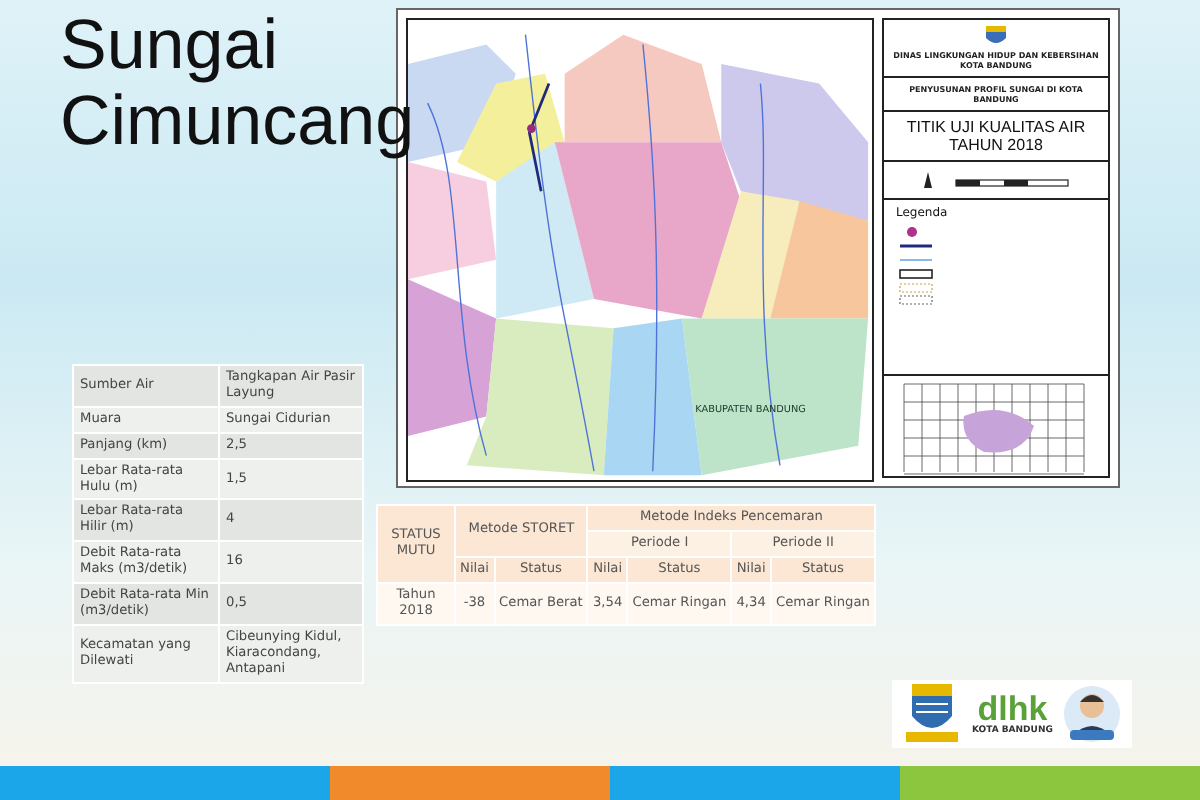 The width and height of the screenshot is (1200, 800). What do you see at coordinates (1012, 709) in the screenshot?
I see `brand-logo: dlhk` at bounding box center [1012, 709].